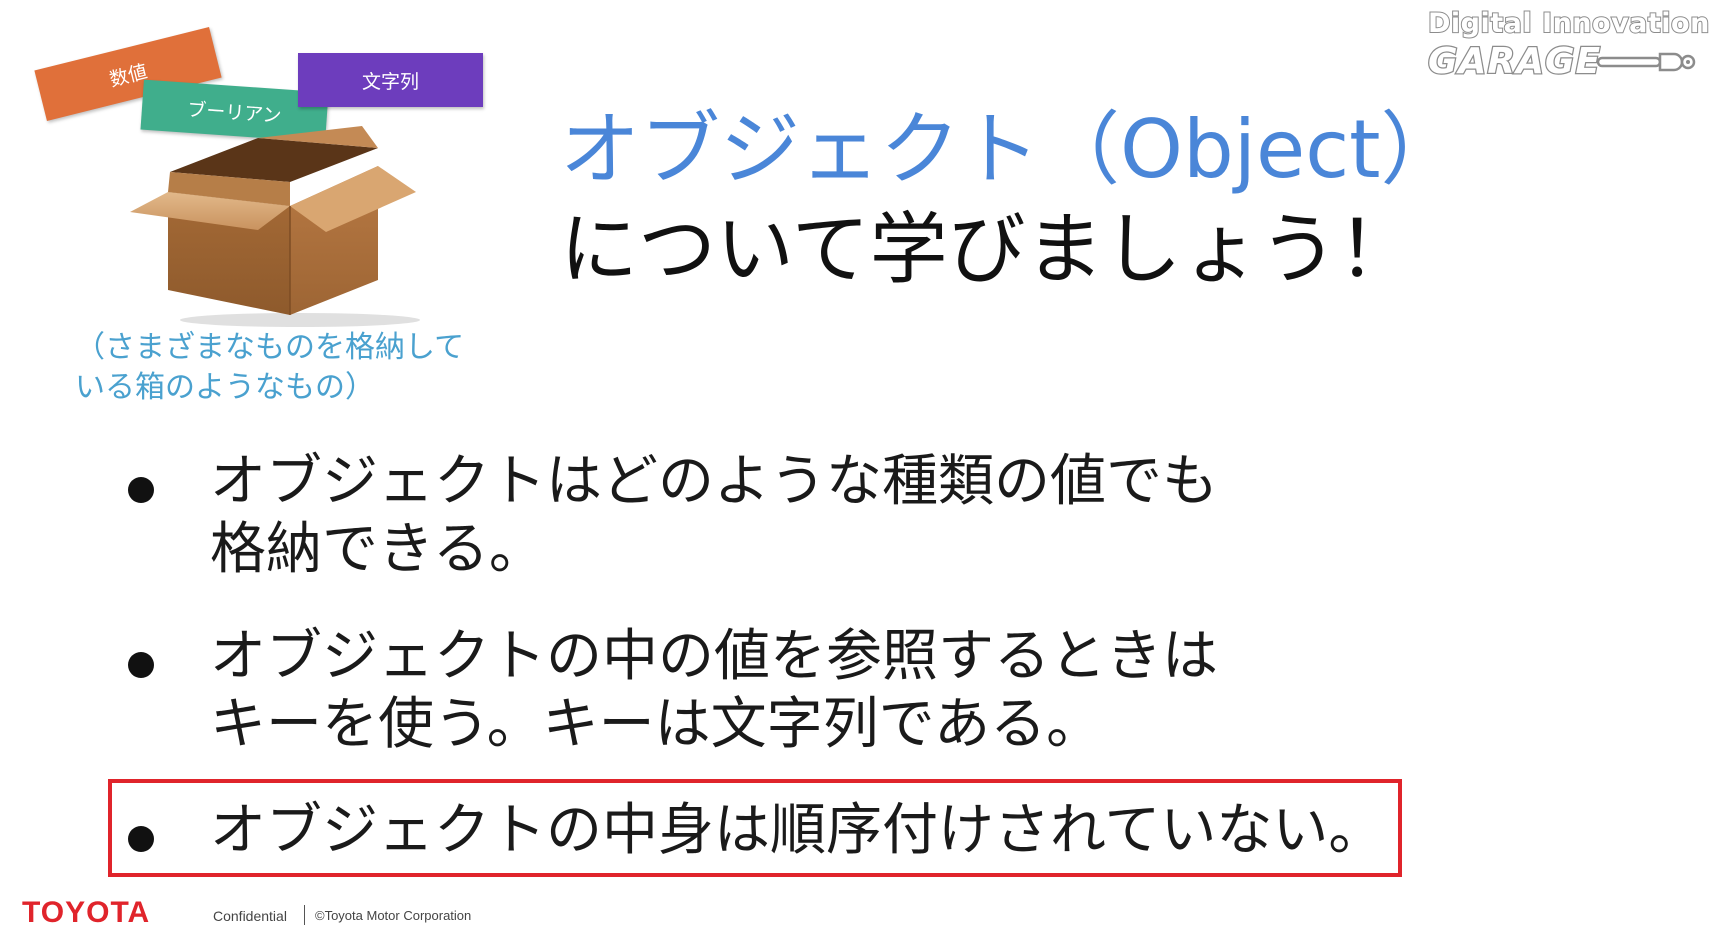 The height and width of the screenshot is (934, 1709). I want to click on object-box-illustration: 数値 ブーリアン 文字列, so click(265, 170).